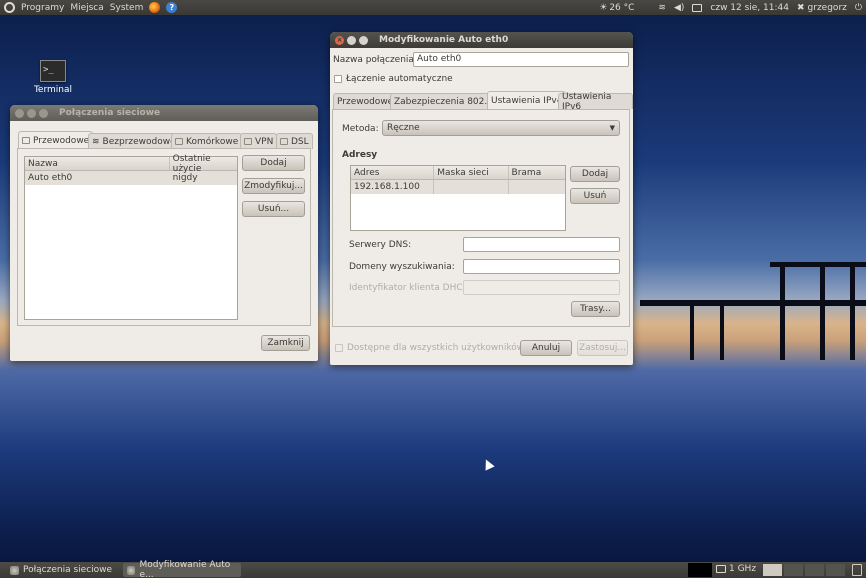  I want to click on method-label: Metoda:, so click(360, 129).